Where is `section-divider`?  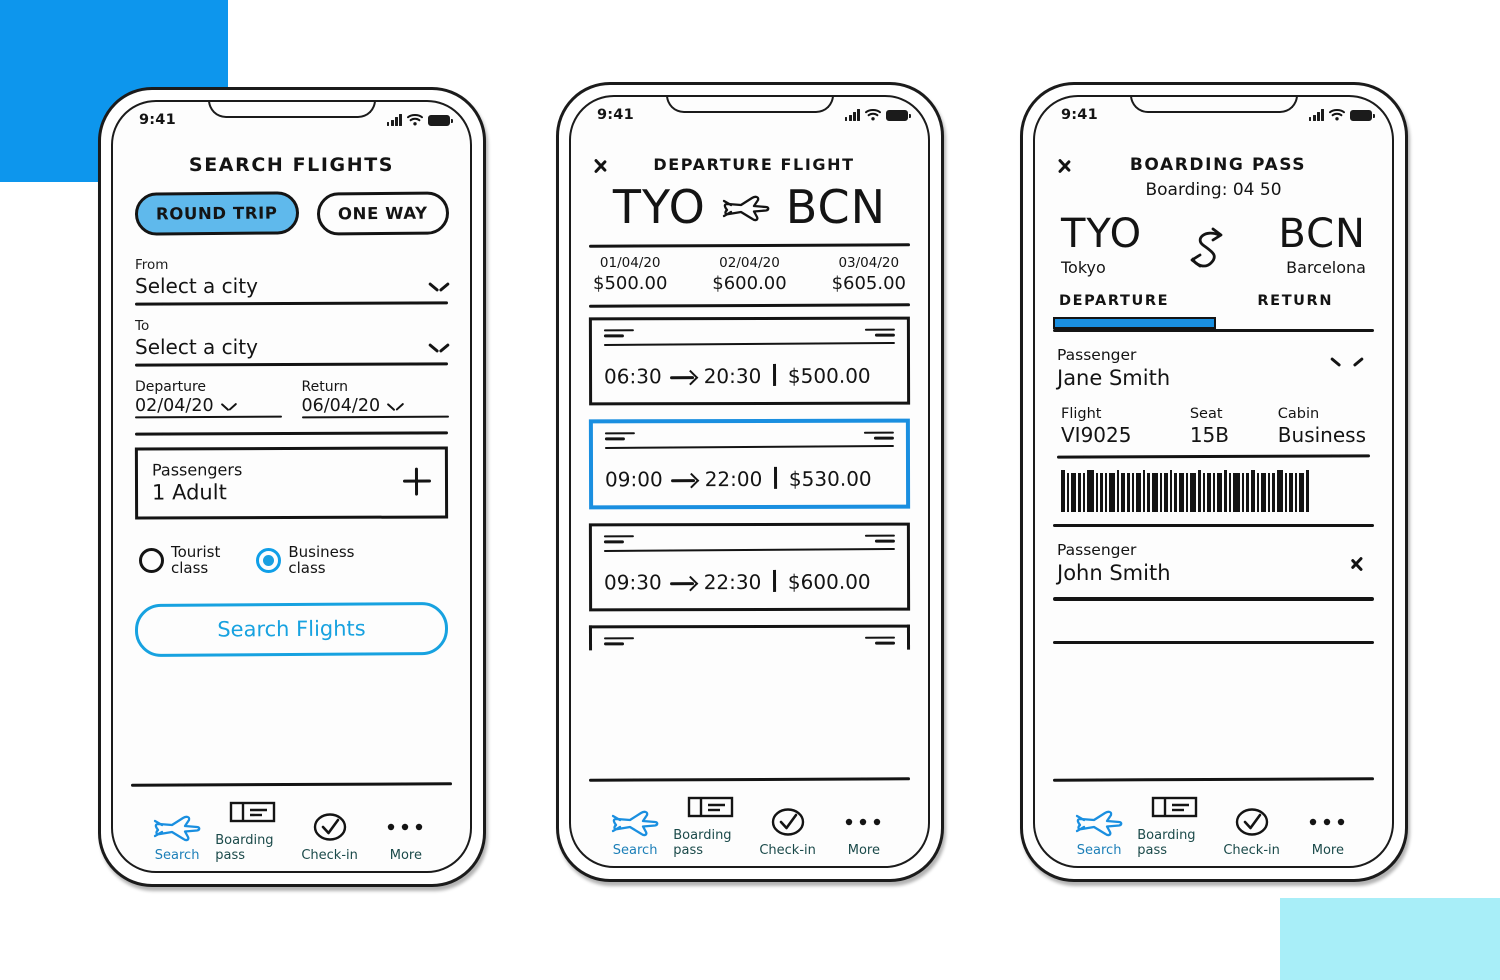 section-divider is located at coordinates (1213, 642).